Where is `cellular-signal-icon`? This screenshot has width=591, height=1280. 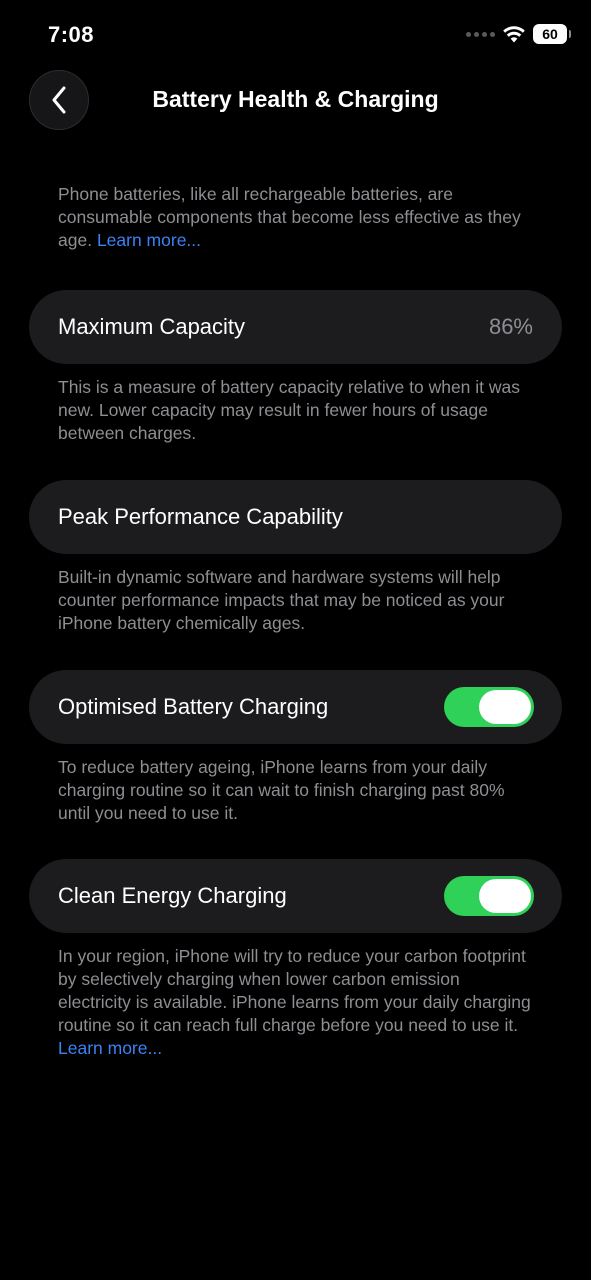 cellular-signal-icon is located at coordinates (480, 34).